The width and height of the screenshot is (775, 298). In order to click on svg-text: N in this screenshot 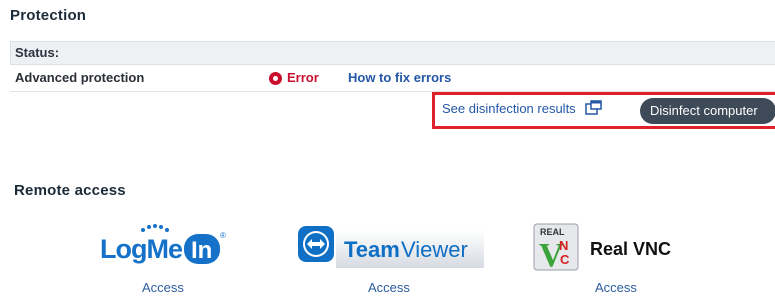, I will do `click(563, 245)`.